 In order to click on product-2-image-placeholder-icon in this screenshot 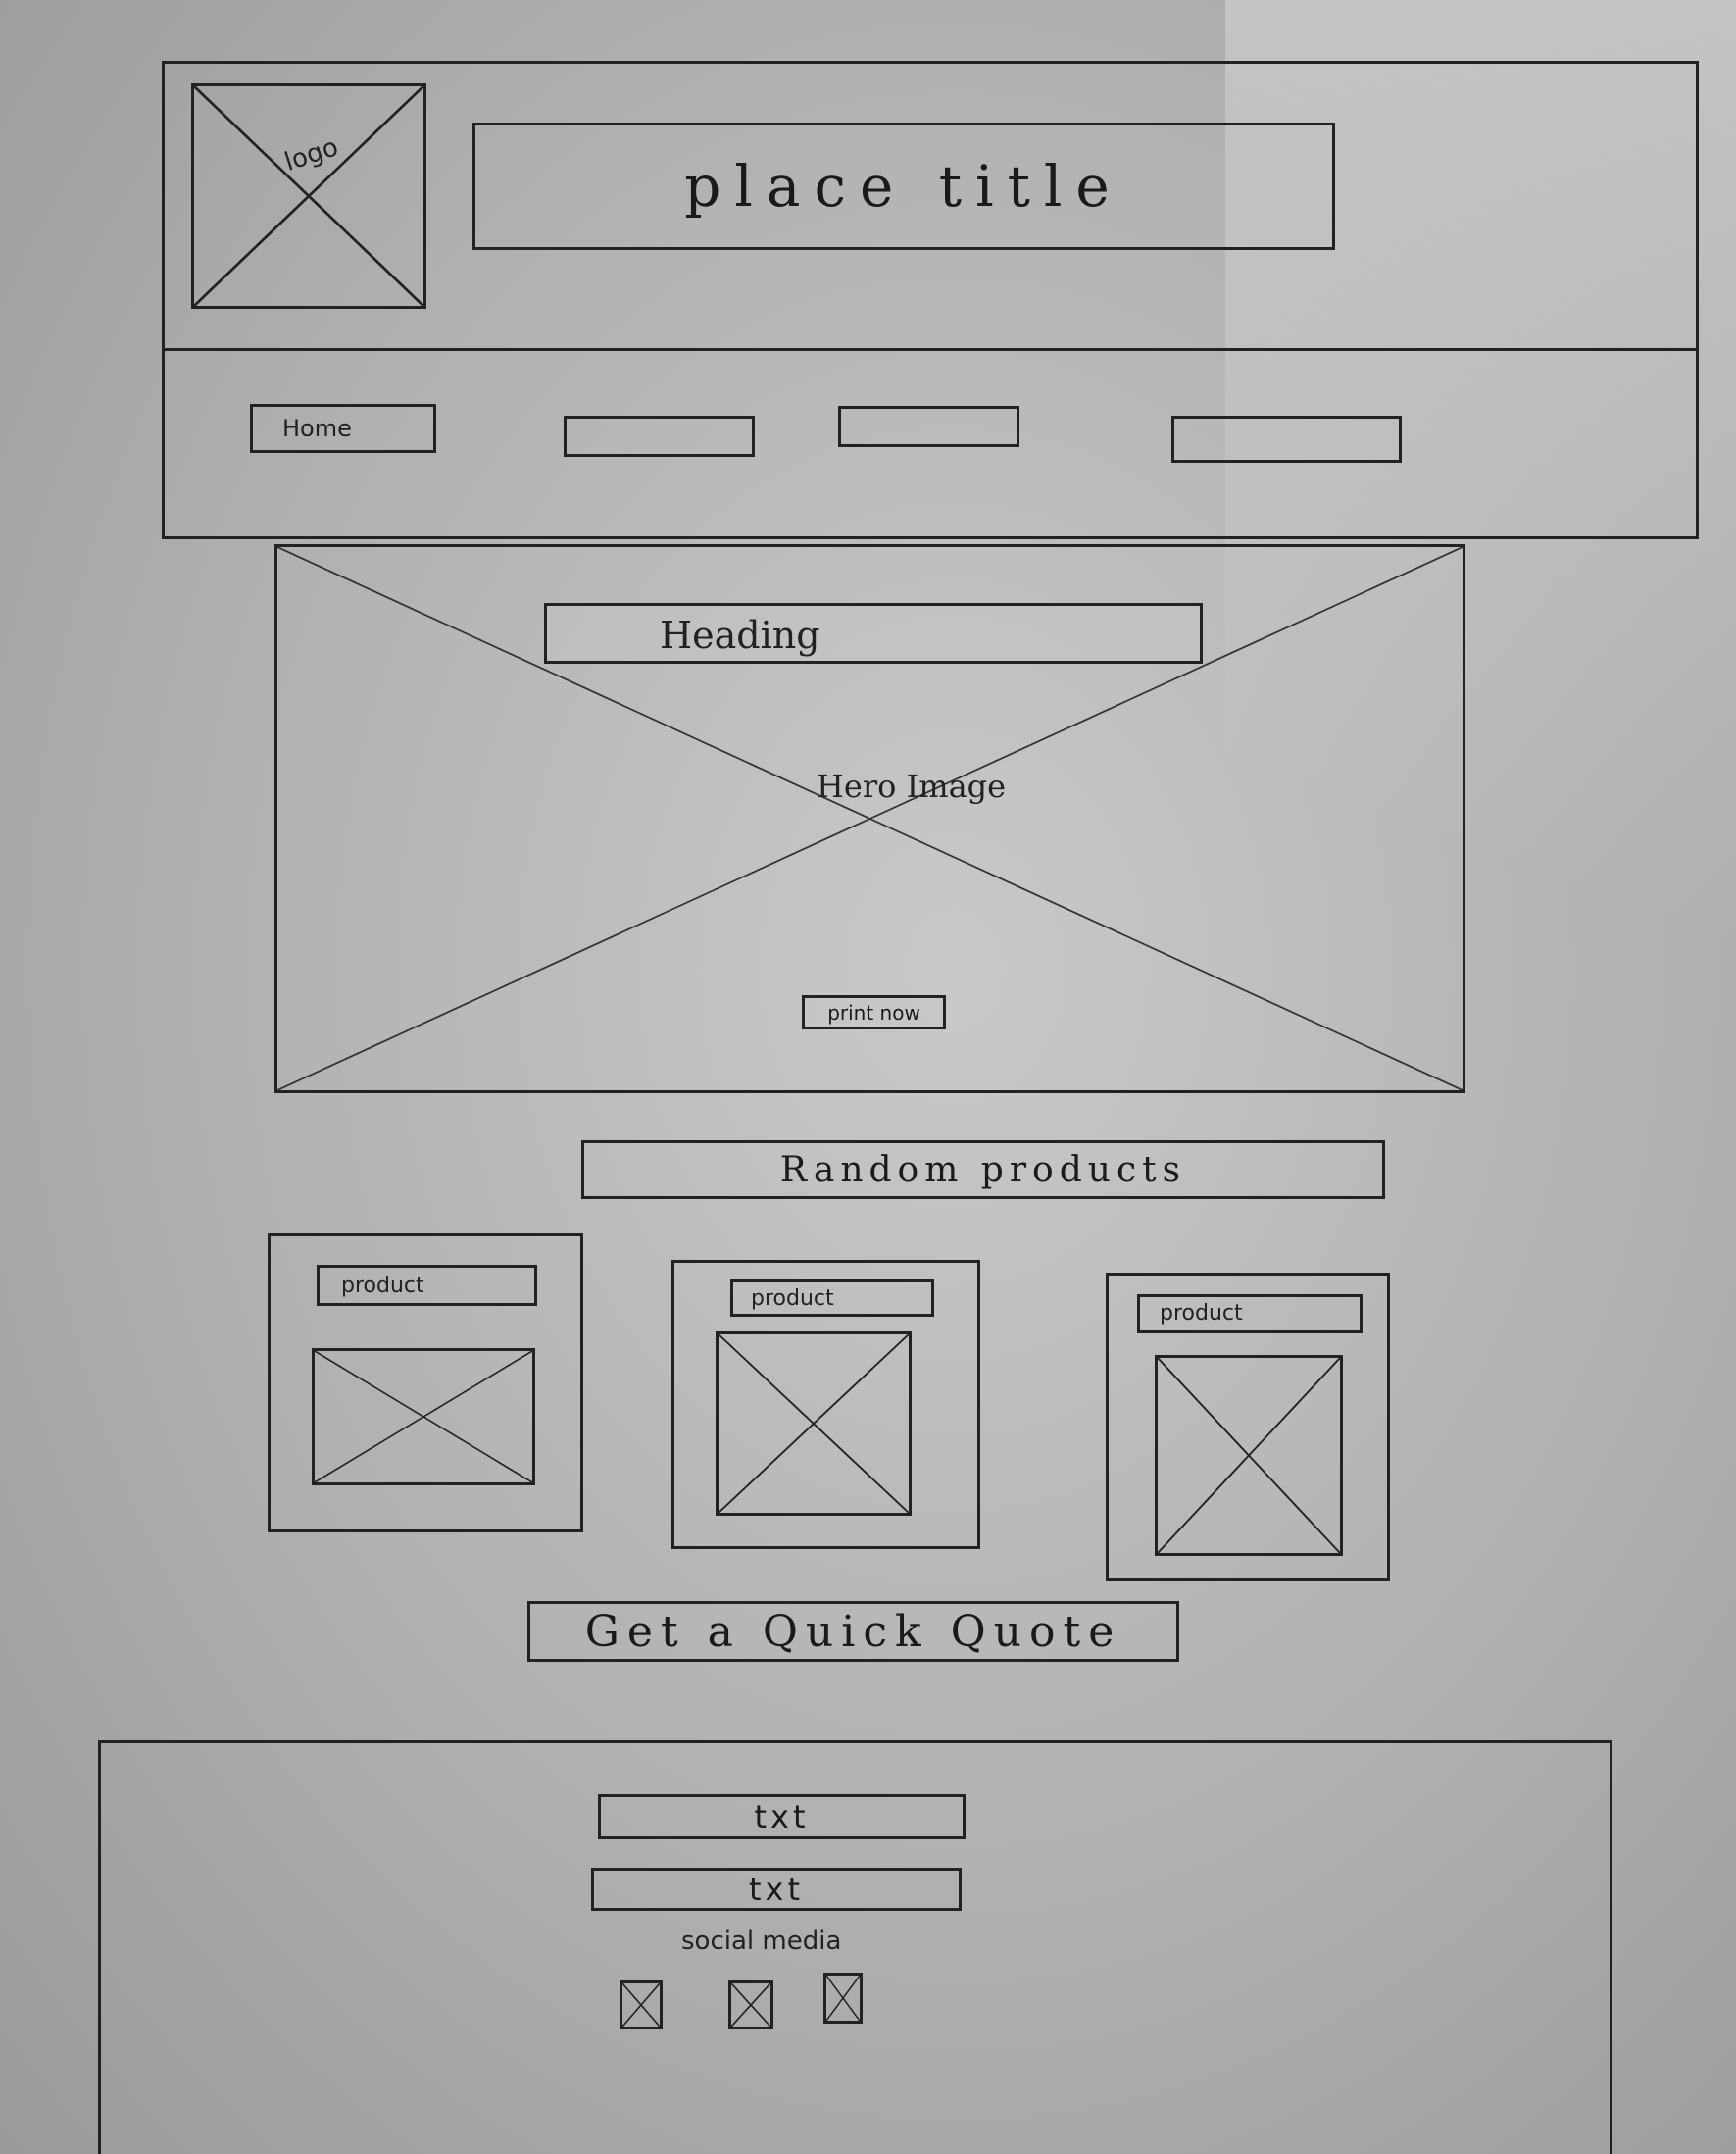, I will do `click(814, 1423)`.